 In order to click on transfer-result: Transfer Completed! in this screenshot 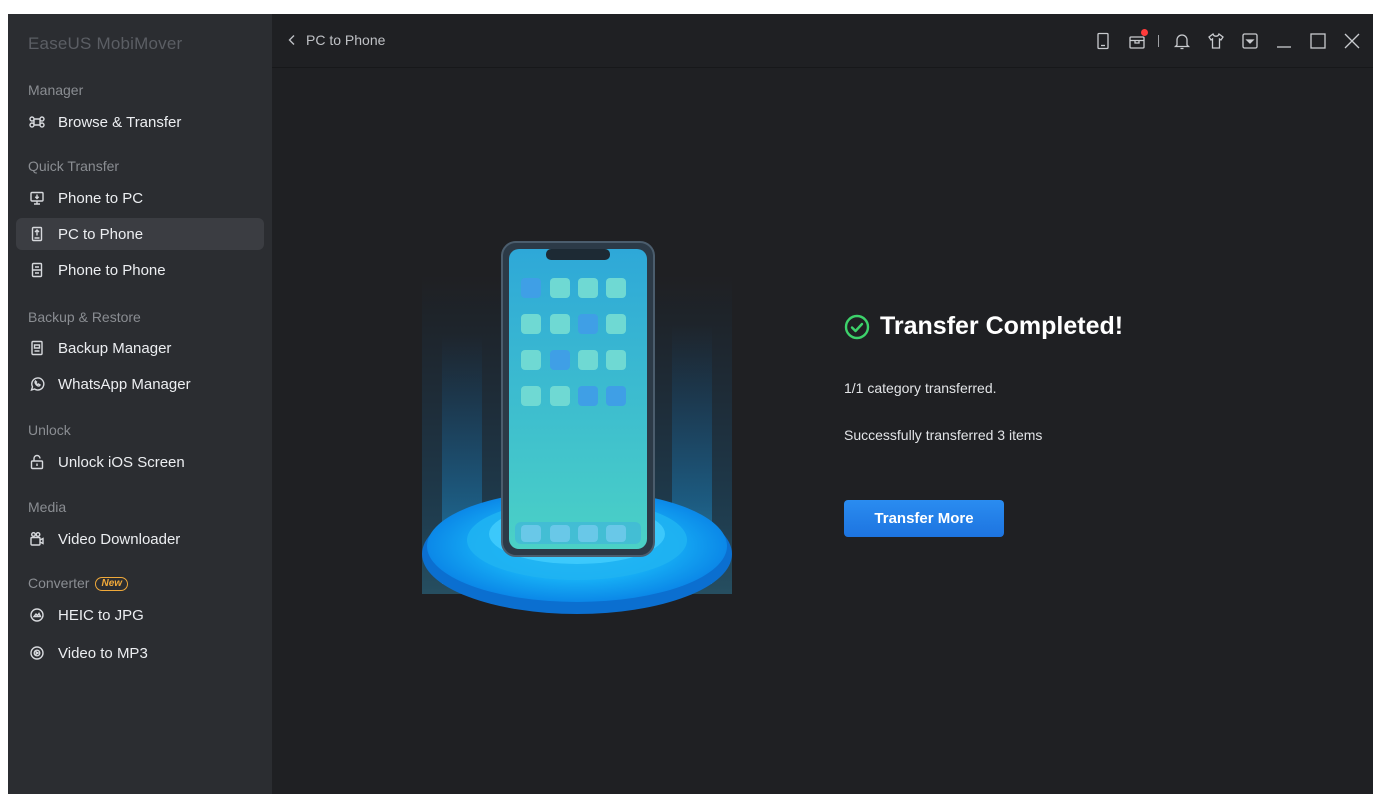, I will do `click(983, 326)`.